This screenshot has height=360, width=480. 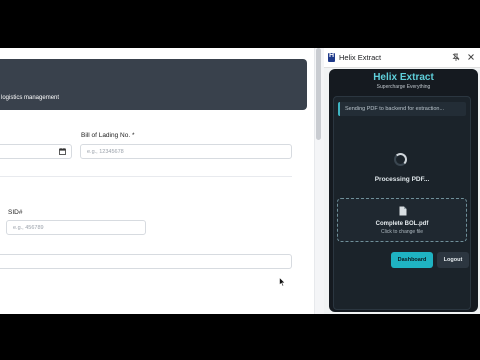 I want to click on file-icon, so click(x=403, y=211).